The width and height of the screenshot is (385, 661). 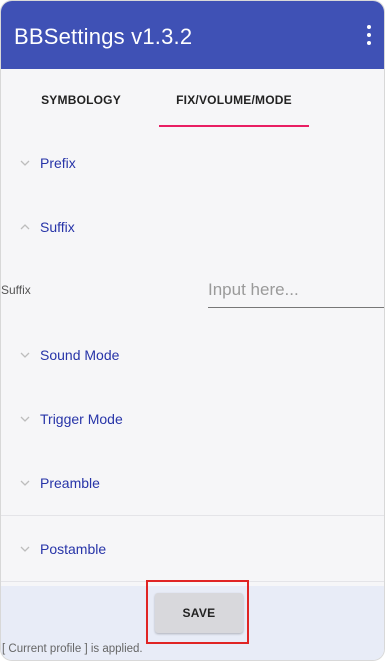 What do you see at coordinates (72, 649) in the screenshot?
I see `status-text: [ Current profile ] is applied.` at bounding box center [72, 649].